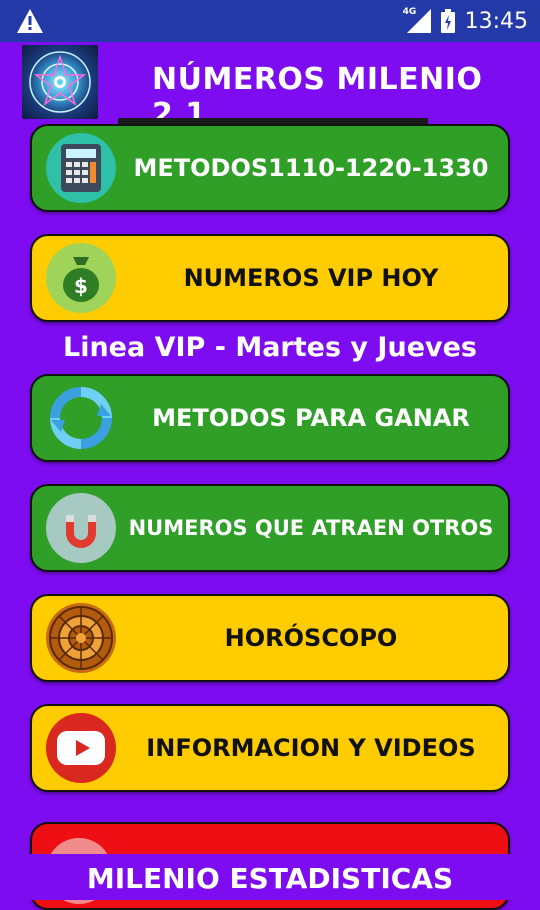  I want to click on numeros-vip-hoy-button: $ NUMEROS VIP HOY, so click(270, 278).